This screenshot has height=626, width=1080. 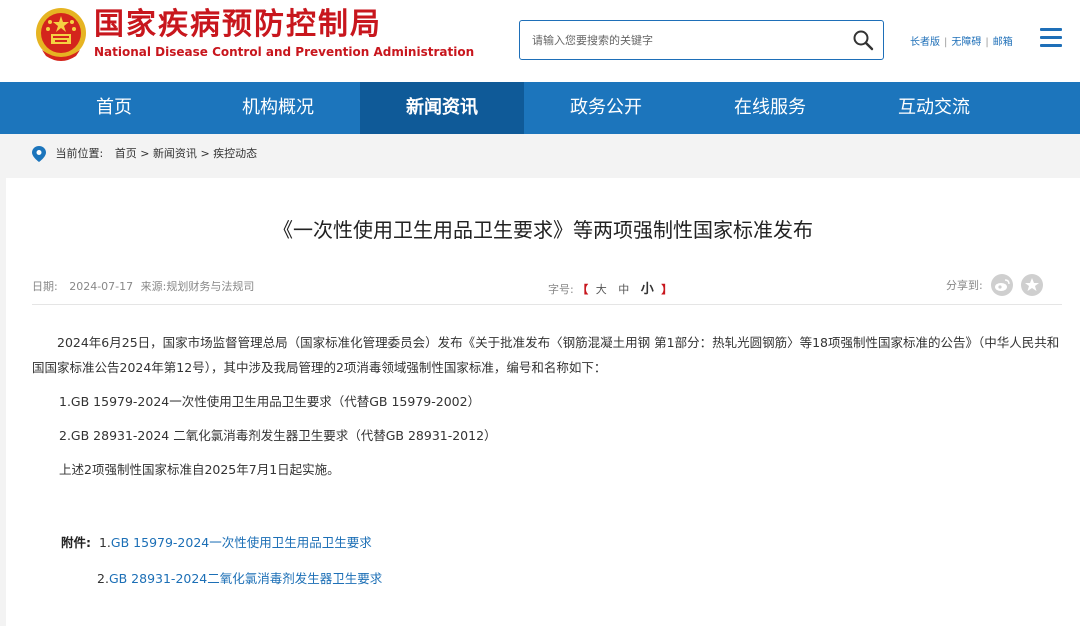 I want to click on mailbox-link: 邮箱, so click(x=1003, y=42).